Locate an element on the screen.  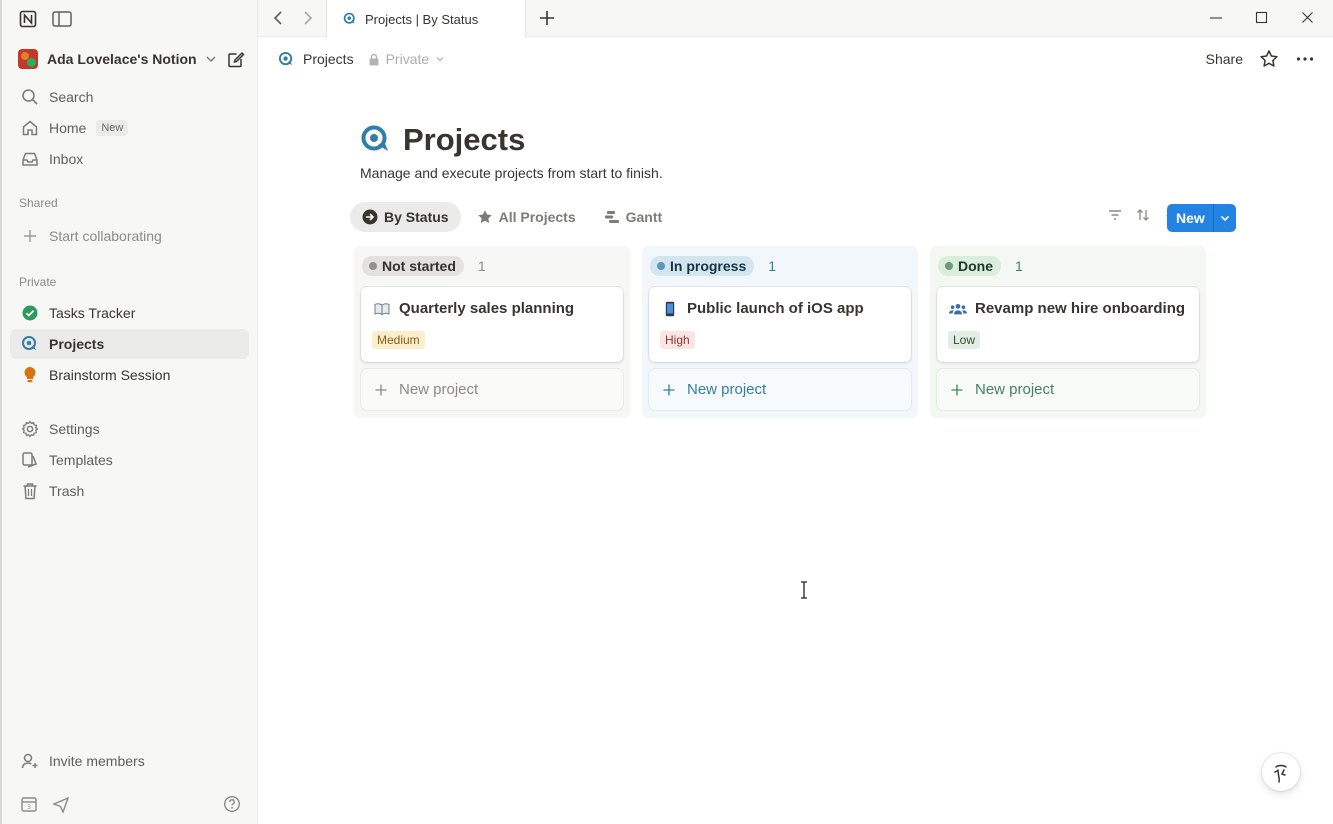
new-project-label: New project is located at coordinates (727, 389).